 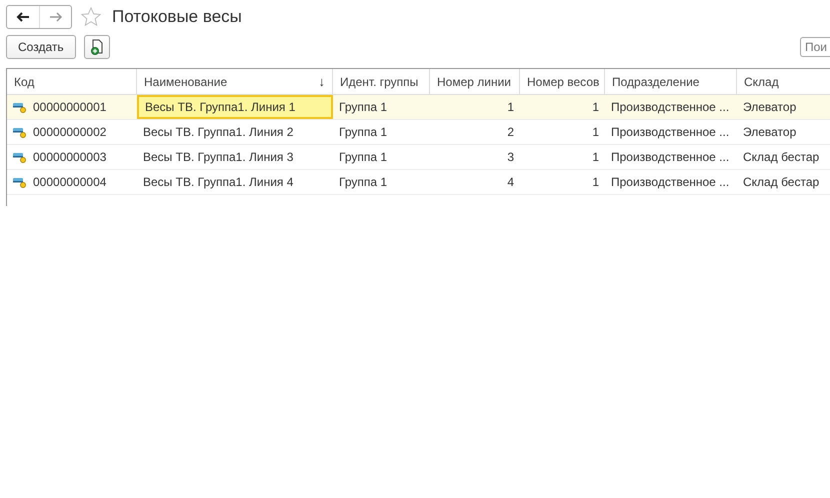 What do you see at coordinates (177, 17) in the screenshot?
I see `window-title: Потоковые весы` at bounding box center [177, 17].